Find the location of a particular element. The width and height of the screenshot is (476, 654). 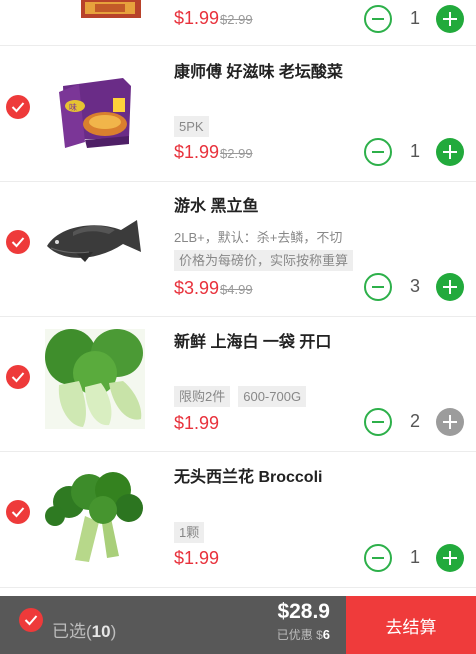

cart-item: $1.99$2.99 1 is located at coordinates (238, 23).